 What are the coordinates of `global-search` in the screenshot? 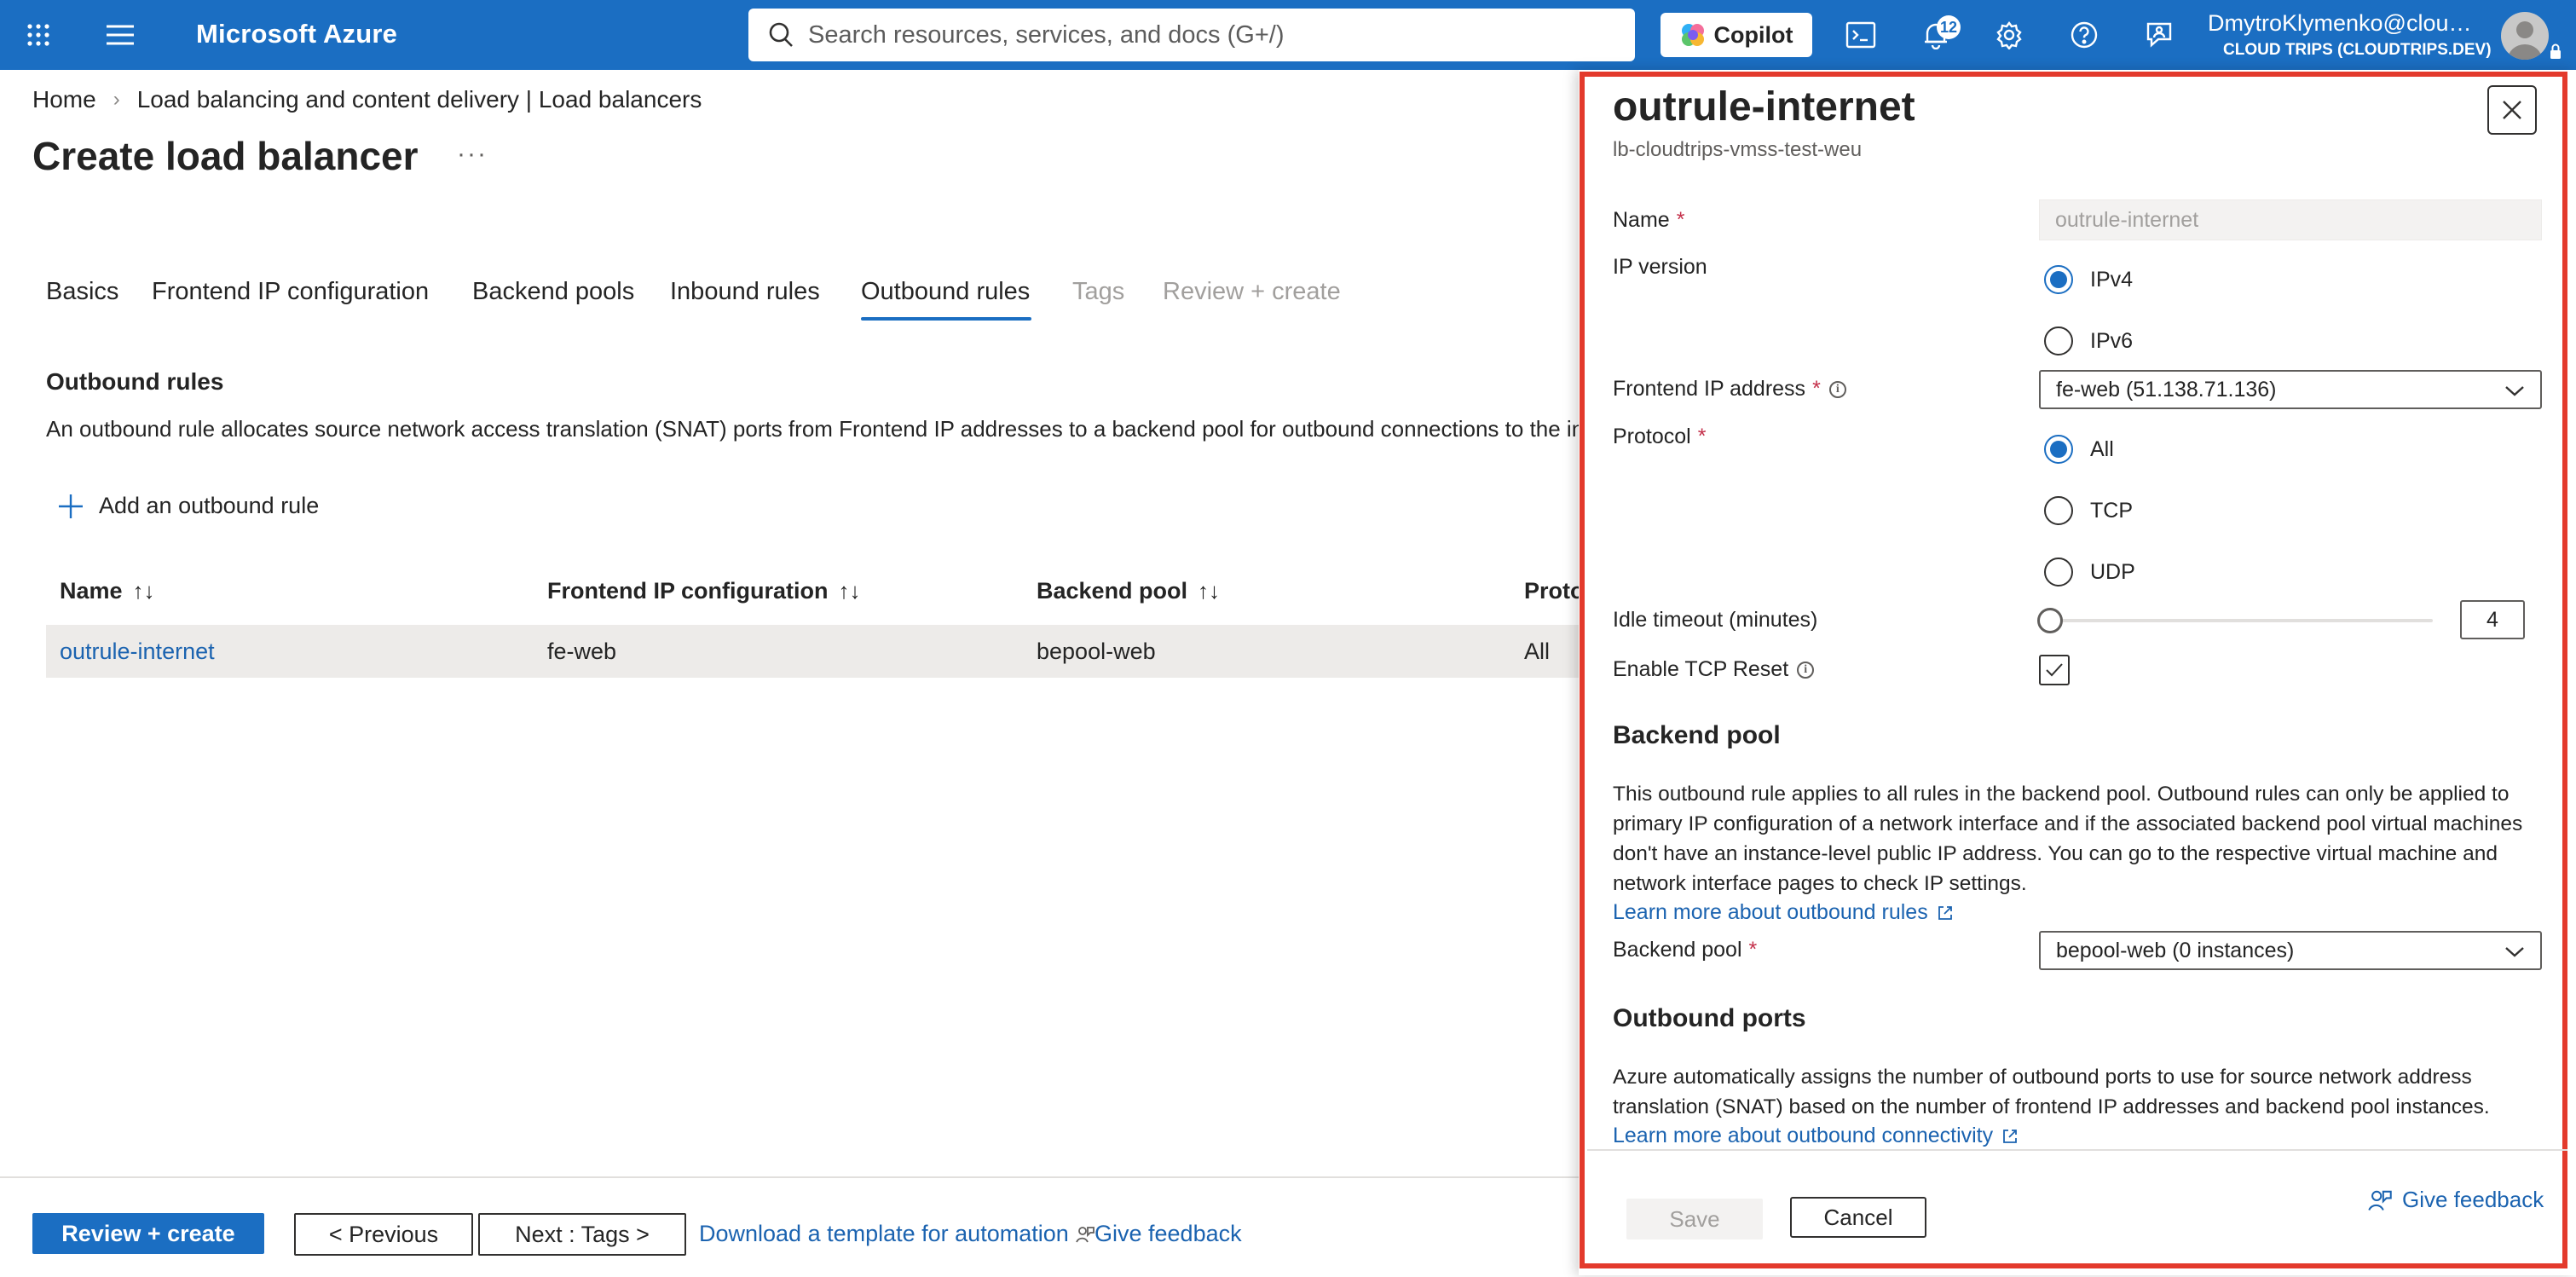 It's located at (1191, 35).